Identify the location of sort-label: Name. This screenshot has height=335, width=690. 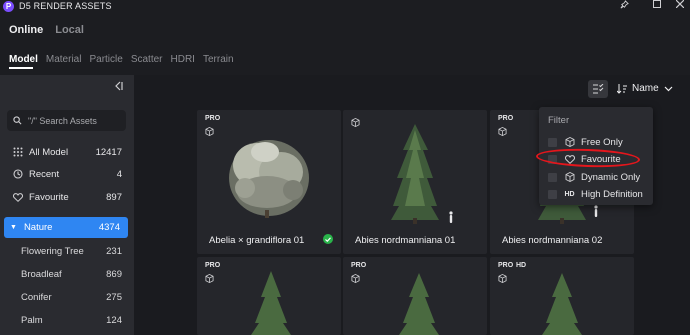
(645, 88).